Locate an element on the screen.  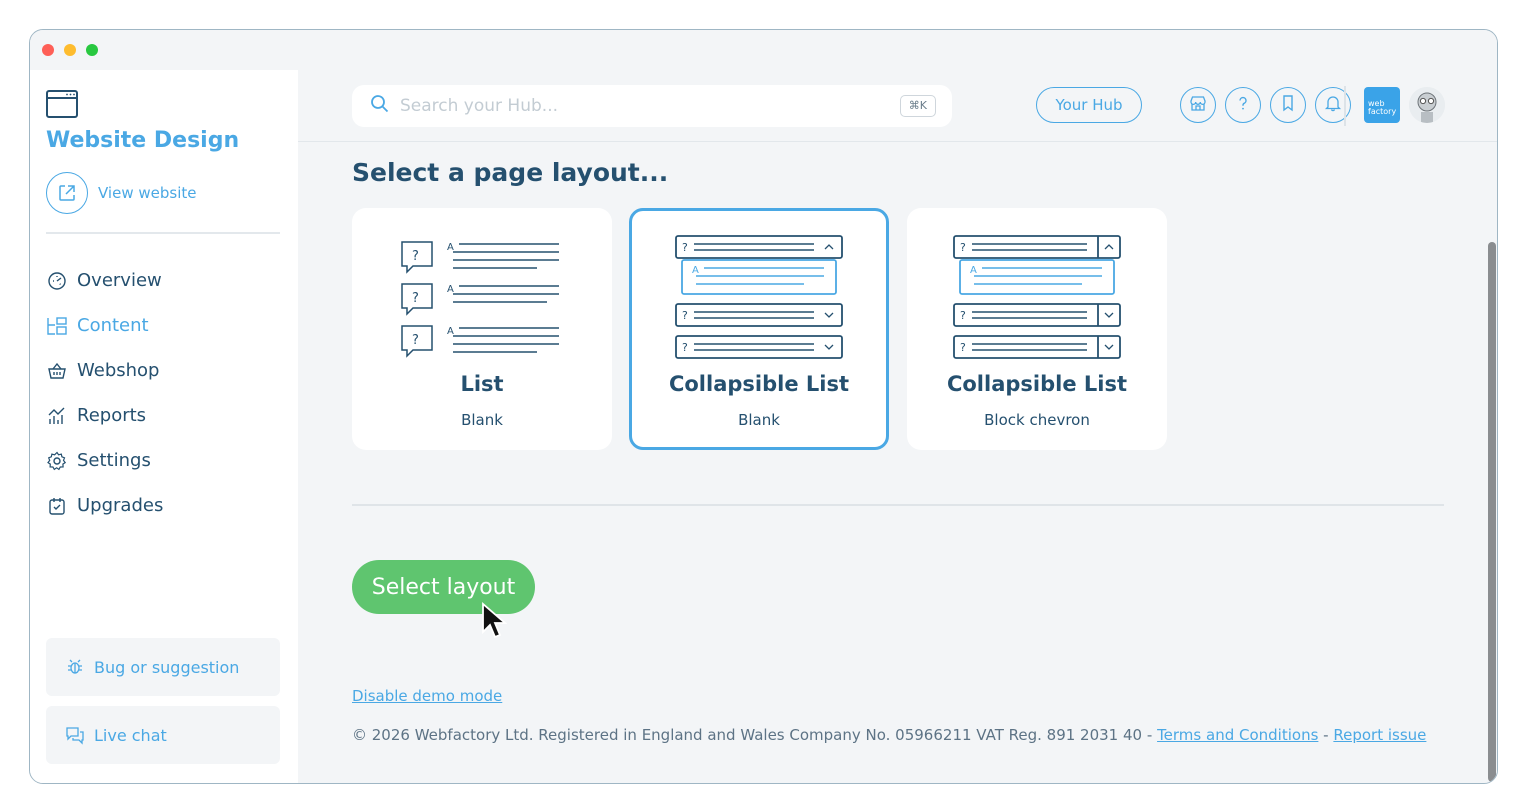
upgrade-icon is located at coordinates (57, 506).